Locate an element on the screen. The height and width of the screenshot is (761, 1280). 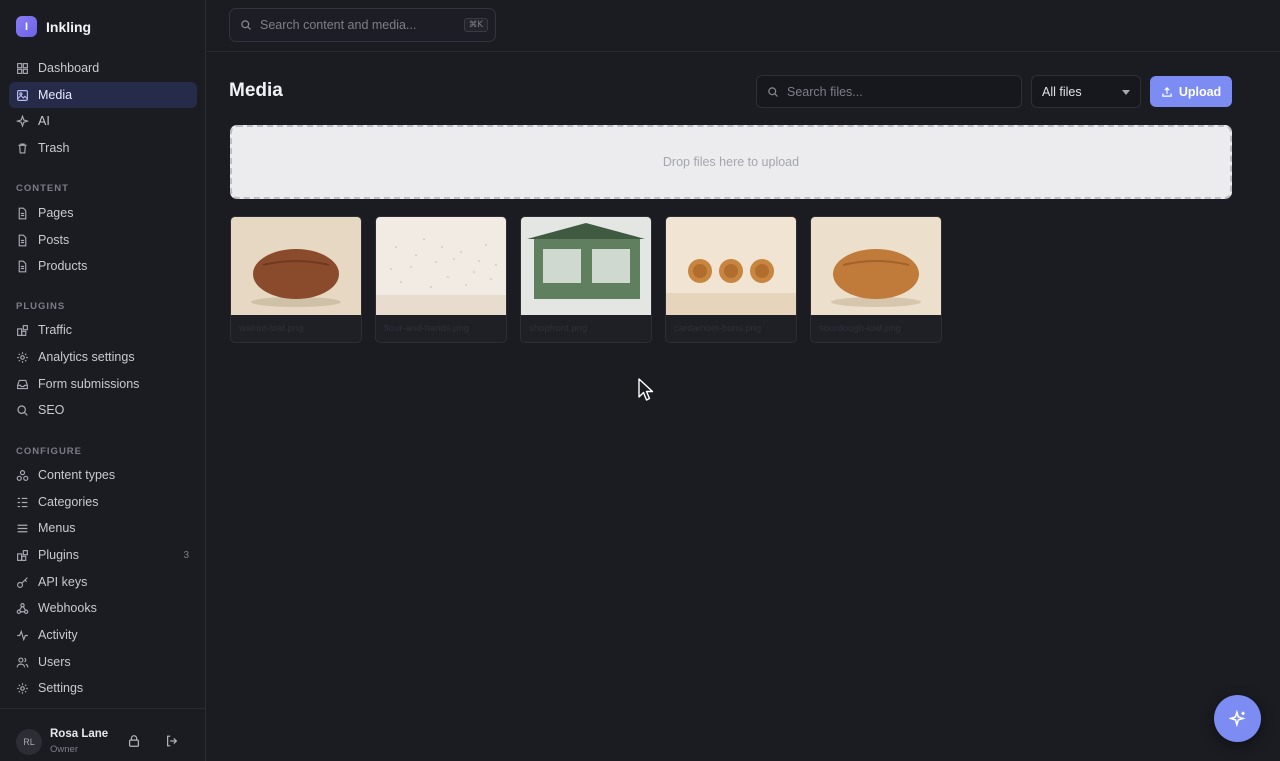
sidebar-item-label: AI is located at coordinates (44, 121).